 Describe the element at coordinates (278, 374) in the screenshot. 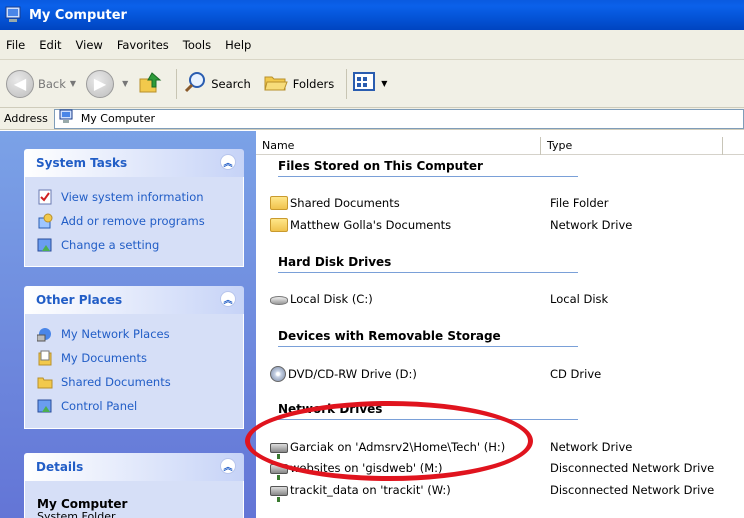

I see `cd-drive-icon` at that location.